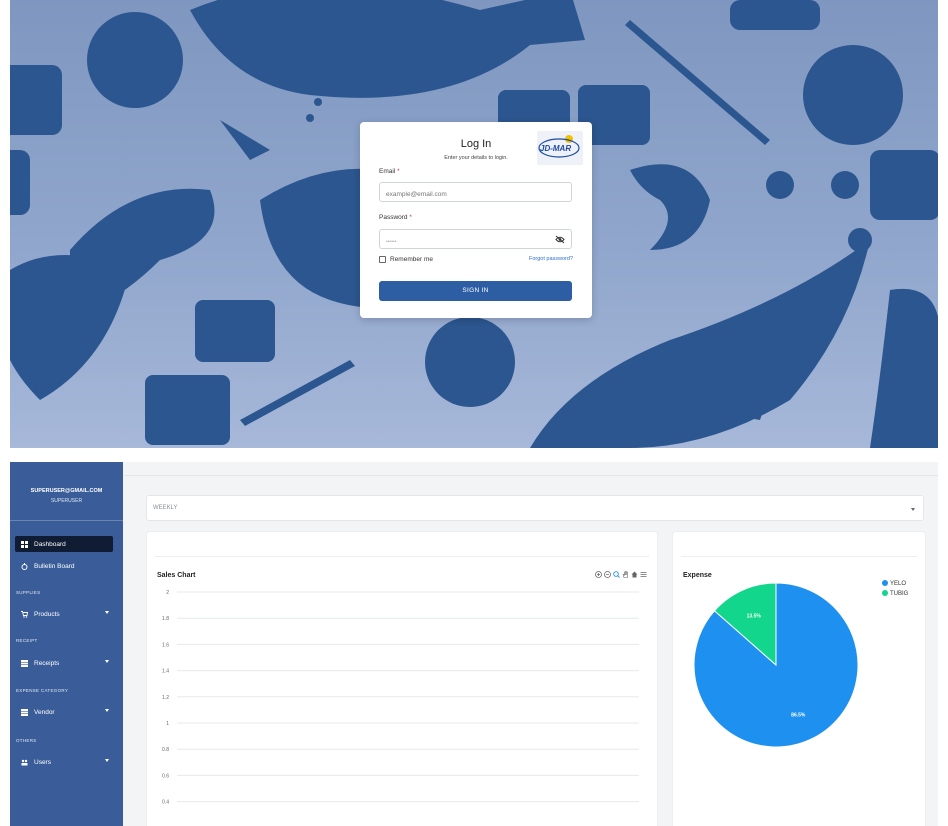 Image resolution: width=948 pixels, height=826 pixels. Describe the element at coordinates (165, 645) in the screenshot. I see `y-tick-label: 1.6` at that location.